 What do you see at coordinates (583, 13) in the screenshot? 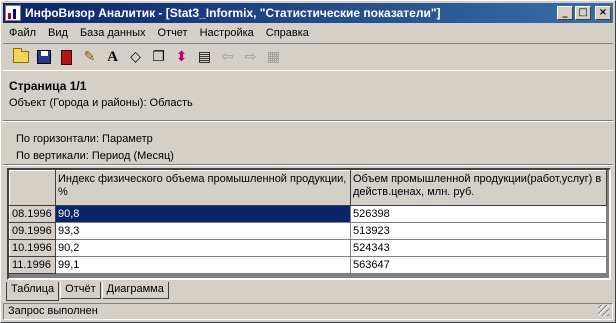
I see `maximize-button: □` at bounding box center [583, 13].